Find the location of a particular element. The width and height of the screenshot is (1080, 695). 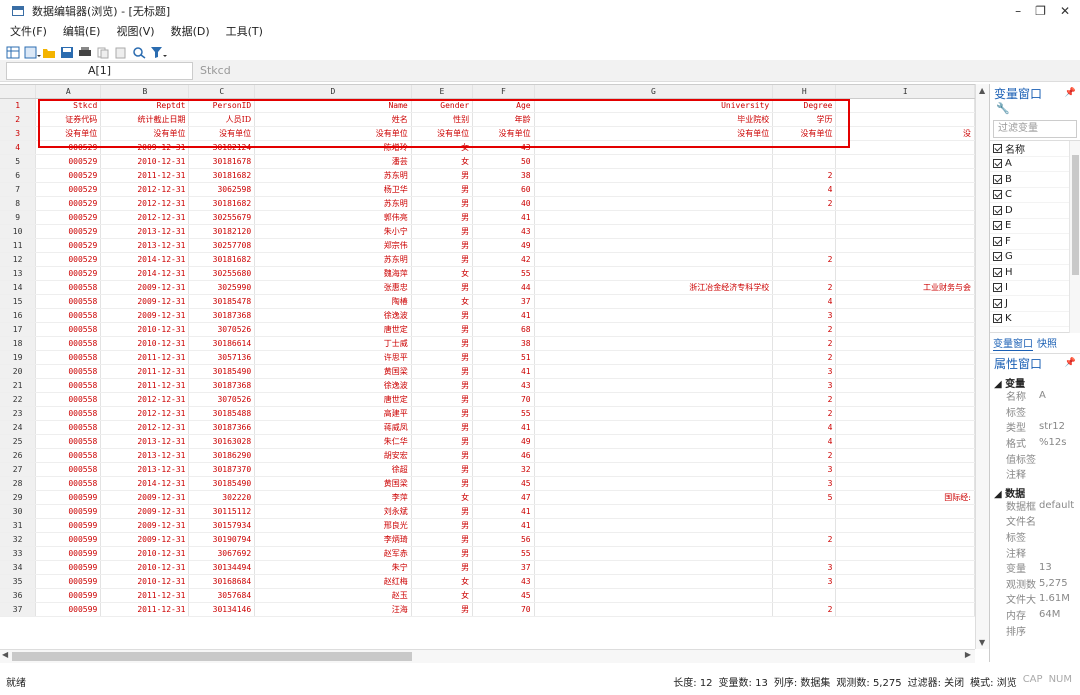

table-cell: 51 is located at coordinates (503, 358).